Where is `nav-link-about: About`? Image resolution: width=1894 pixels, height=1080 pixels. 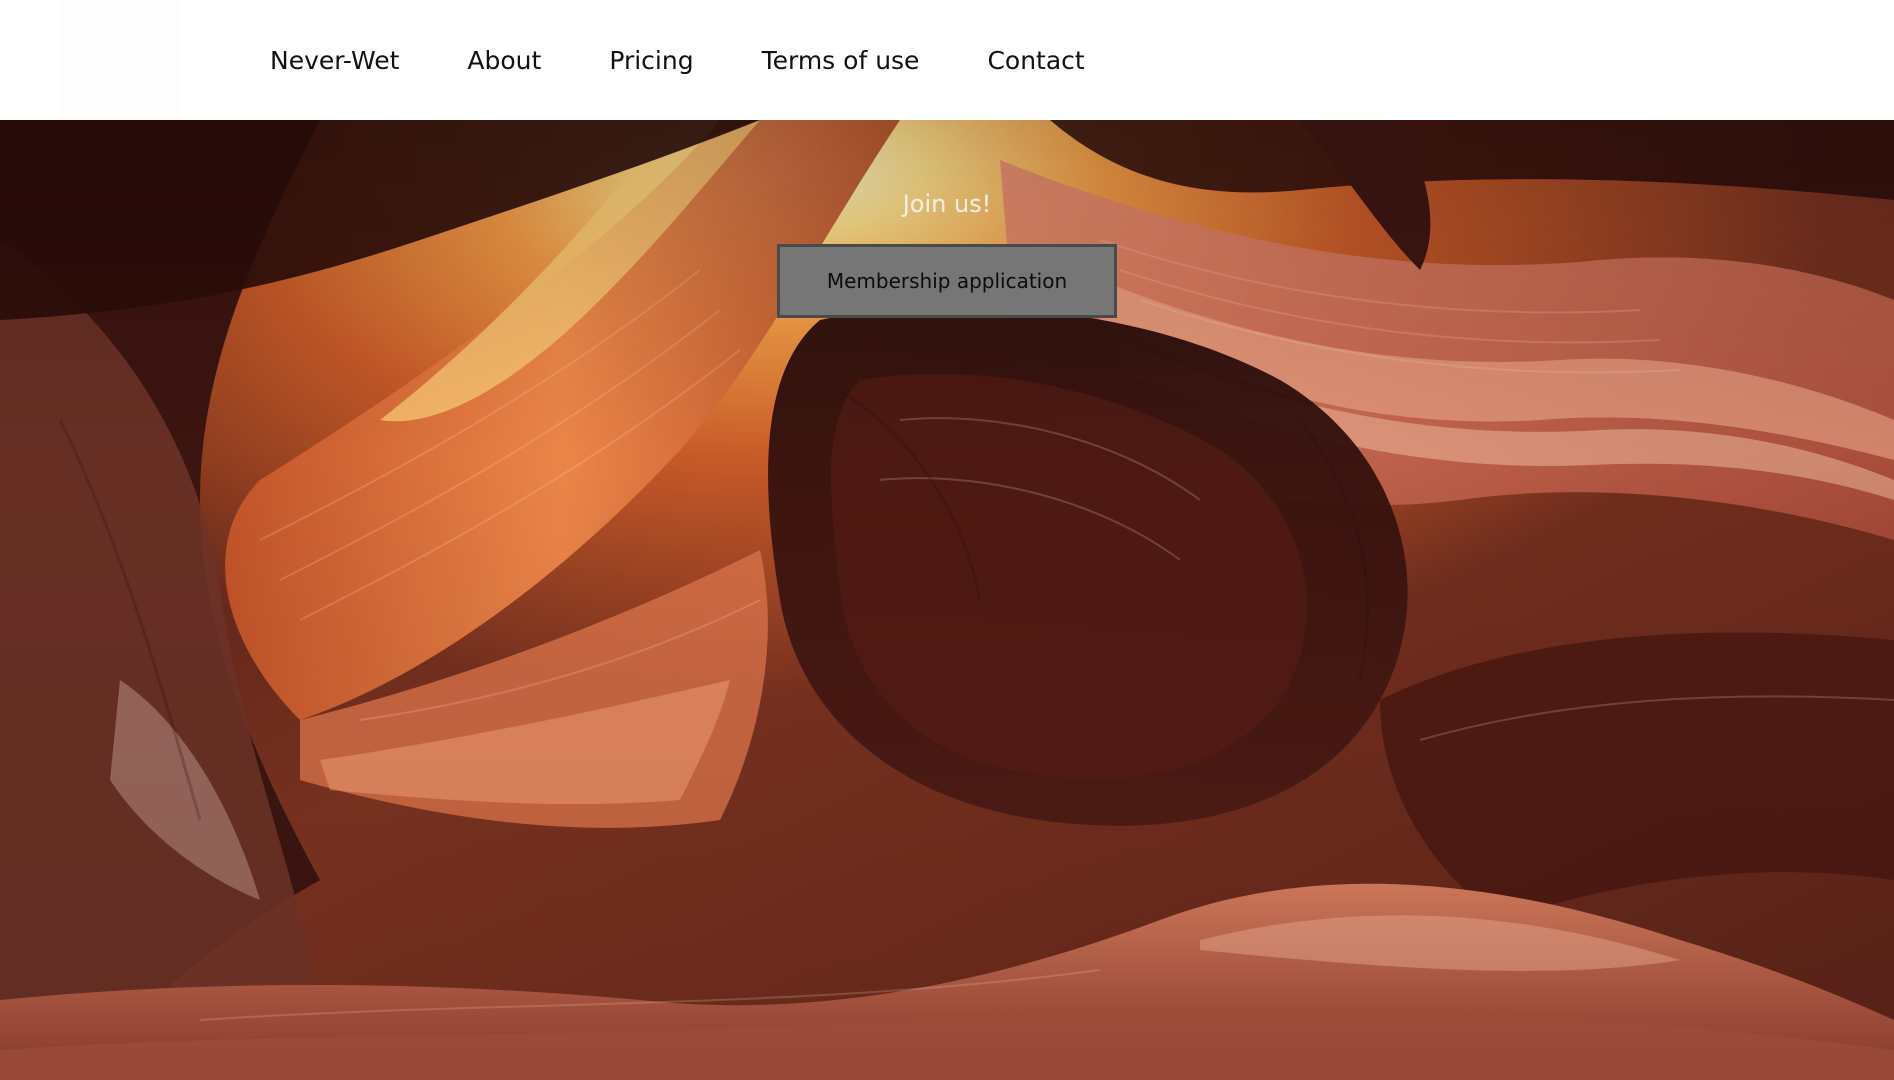
nav-link-about: About is located at coordinates (504, 60).